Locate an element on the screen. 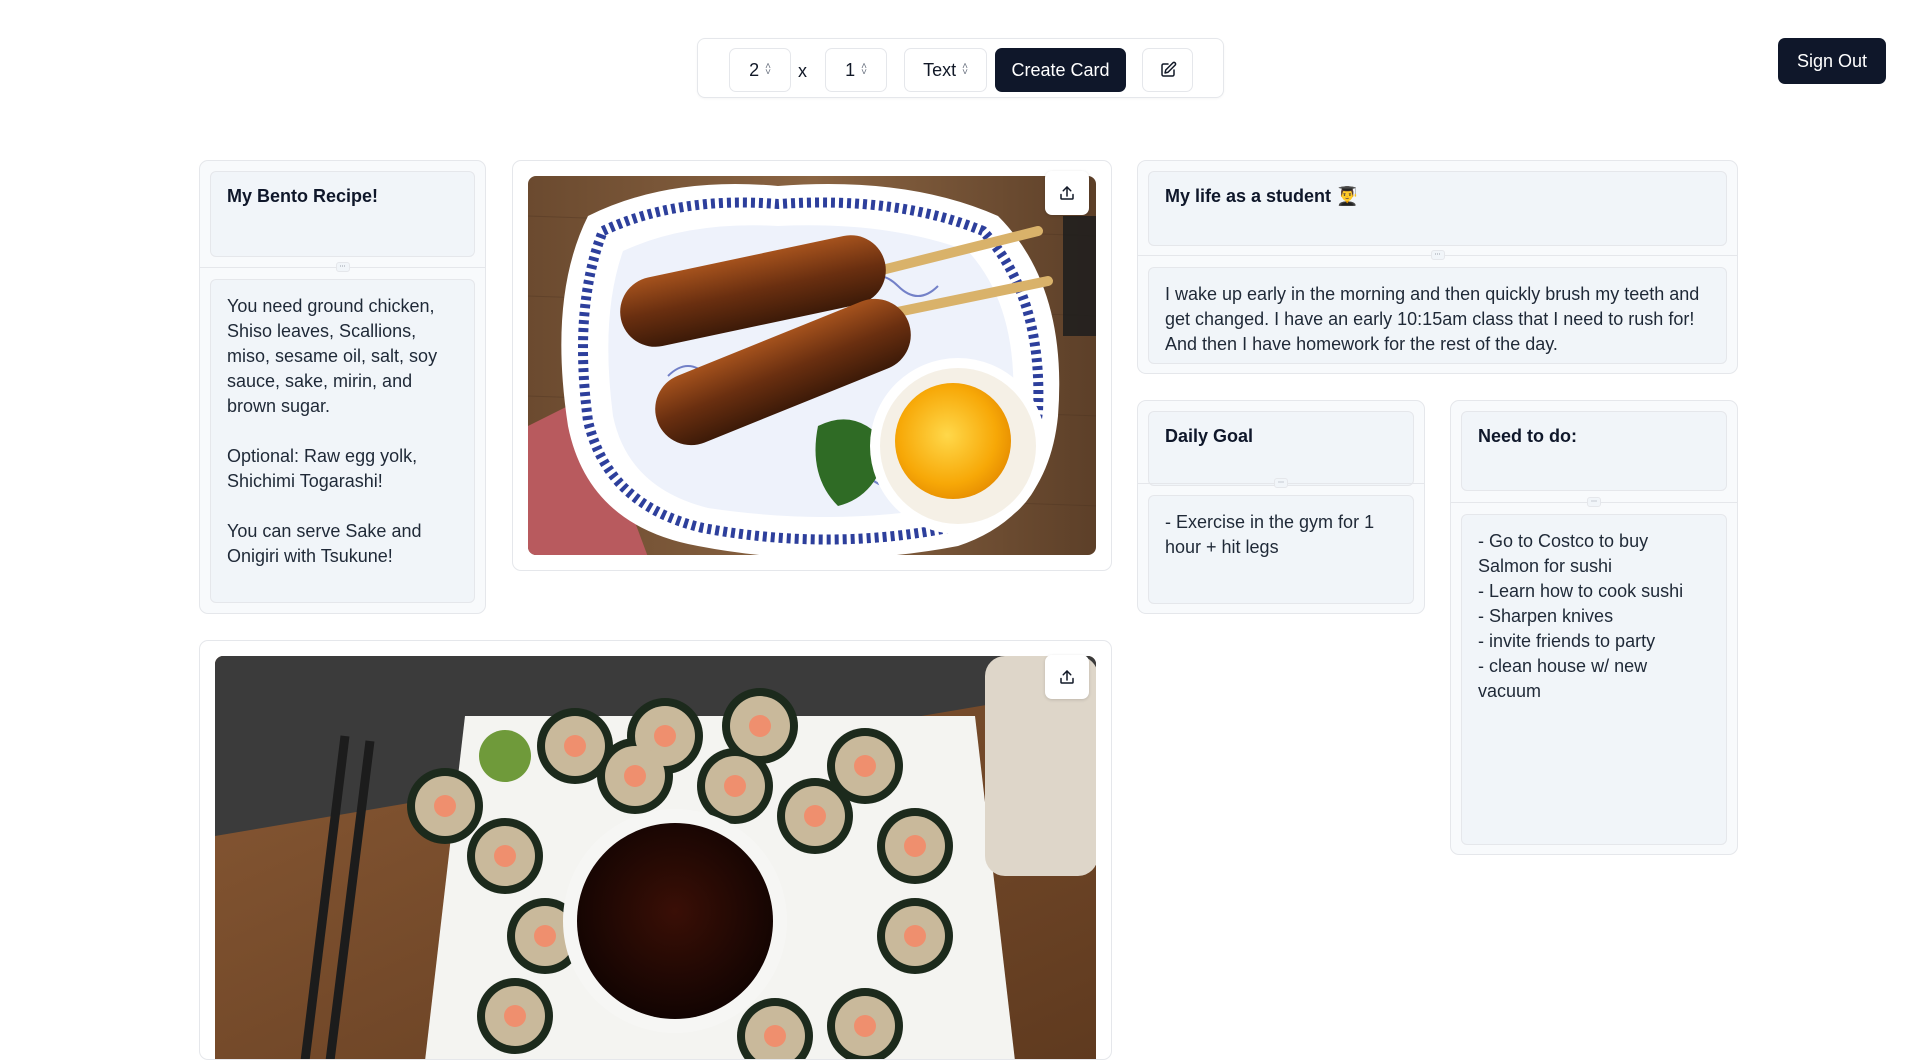  sign-out-button: Sign Out is located at coordinates (1832, 61).